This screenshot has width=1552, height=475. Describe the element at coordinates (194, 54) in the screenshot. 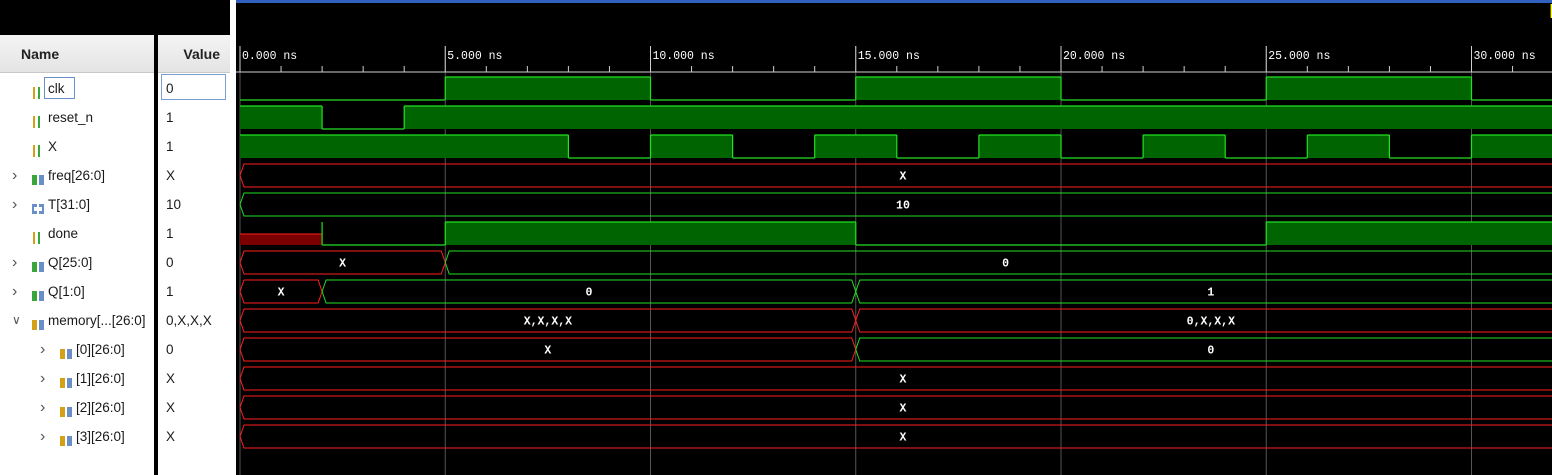

I see `value-column-header: Value` at that location.